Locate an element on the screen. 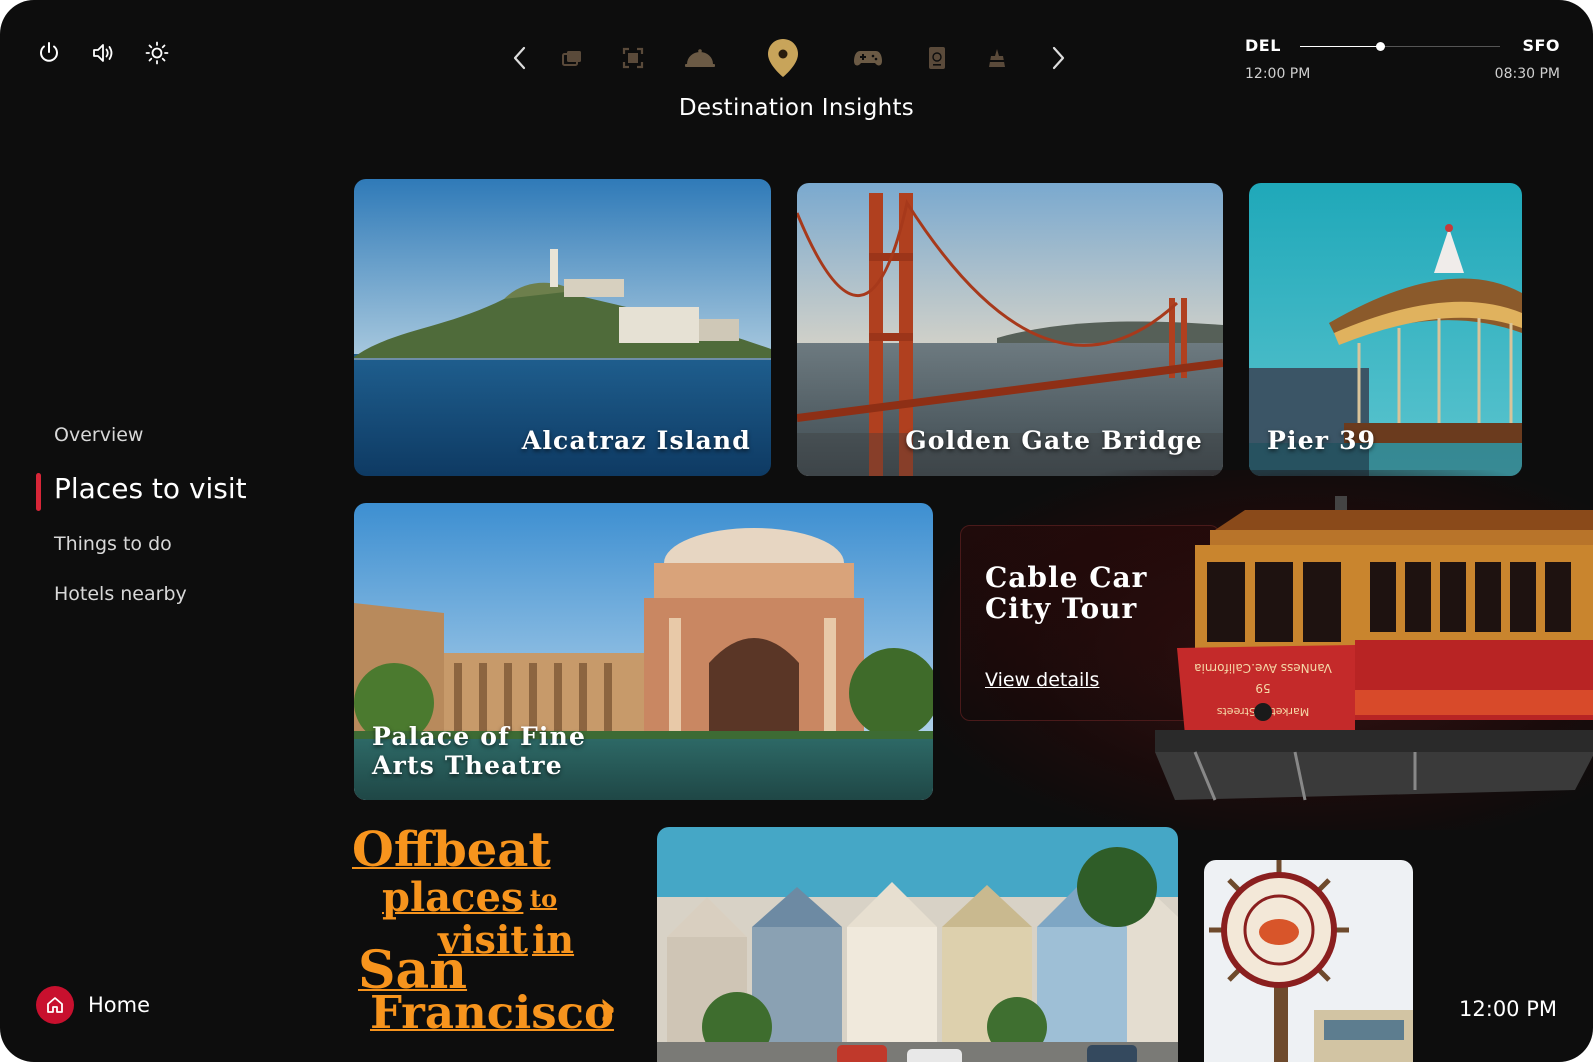  origin-code: DEL is located at coordinates (1263, 45).